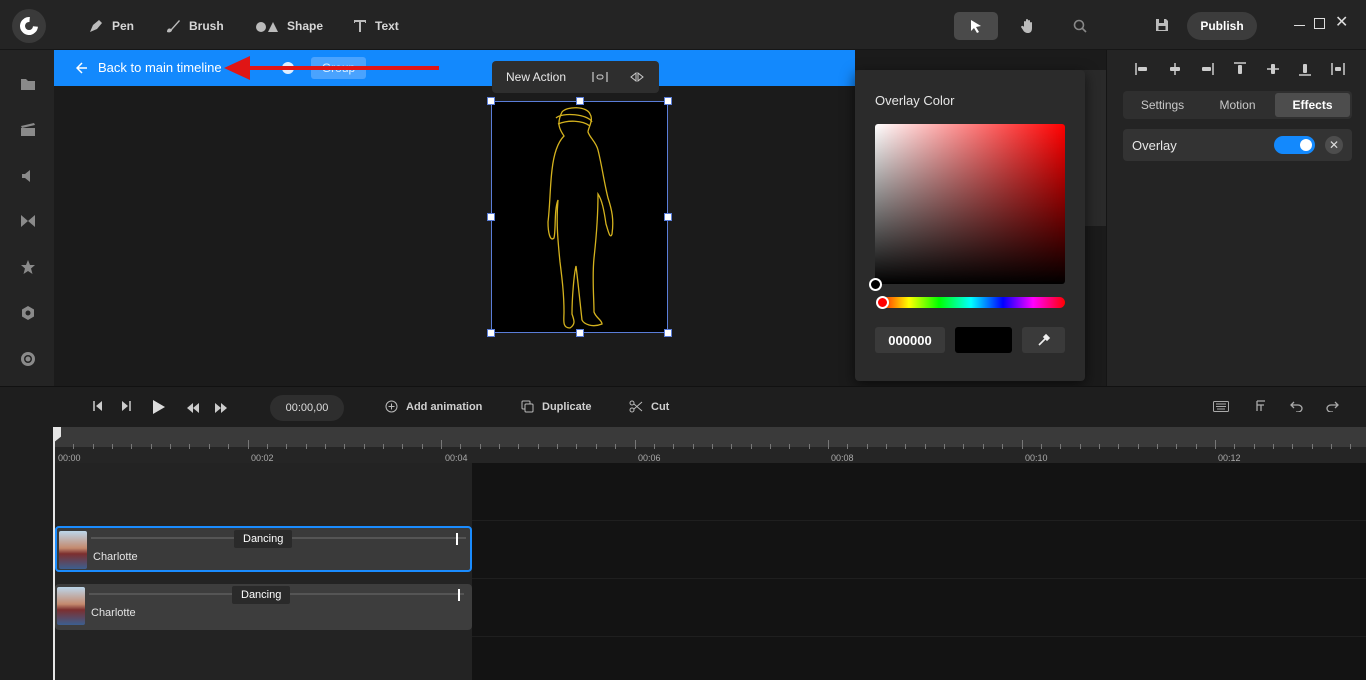 This screenshot has width=1366, height=680. Describe the element at coordinates (1294, 145) in the screenshot. I see `overlay-toggle` at that location.